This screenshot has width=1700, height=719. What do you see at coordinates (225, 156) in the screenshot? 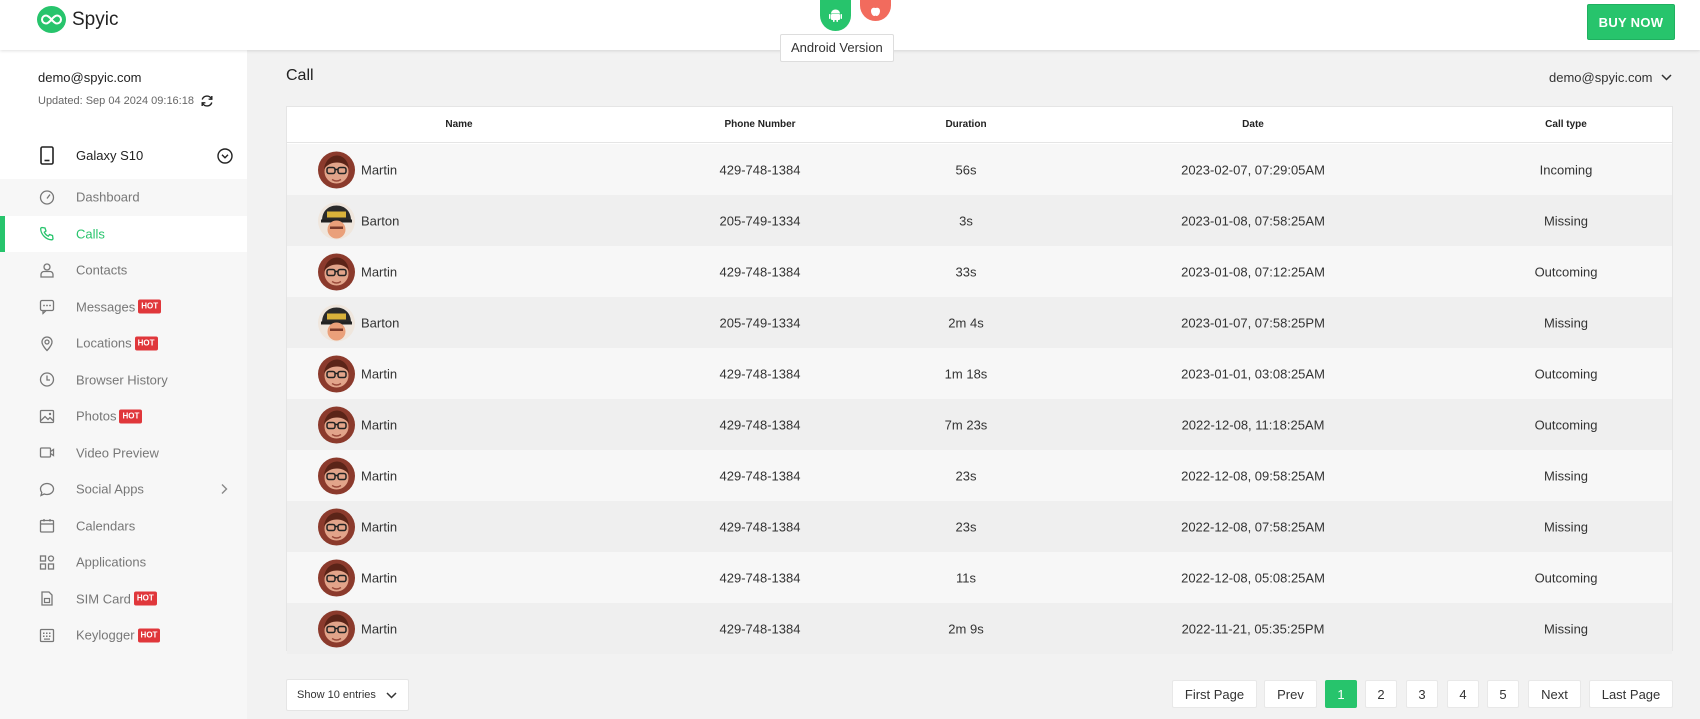
I see `chevron-down-circle-icon` at bounding box center [225, 156].